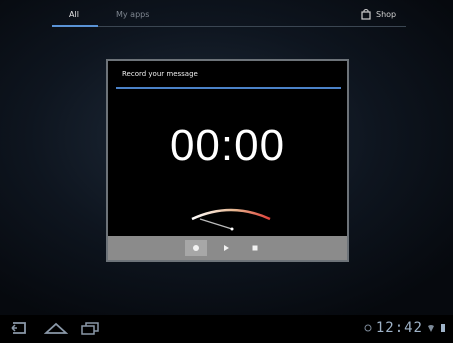 This screenshot has height=343, width=453. What do you see at coordinates (232, 229) in the screenshot?
I see `vu-pivot` at bounding box center [232, 229].